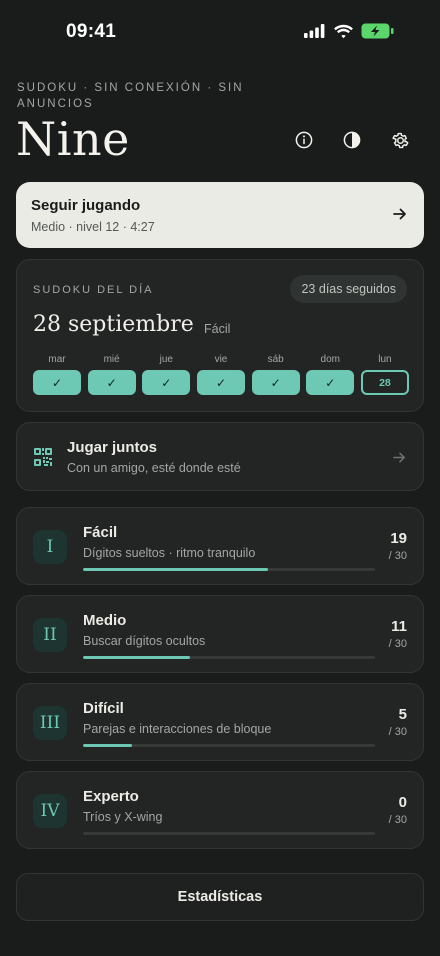 Image resolution: width=440 pixels, height=956 pixels. What do you see at coordinates (50, 811) in the screenshot?
I see `level-numeral-badge: IV` at bounding box center [50, 811].